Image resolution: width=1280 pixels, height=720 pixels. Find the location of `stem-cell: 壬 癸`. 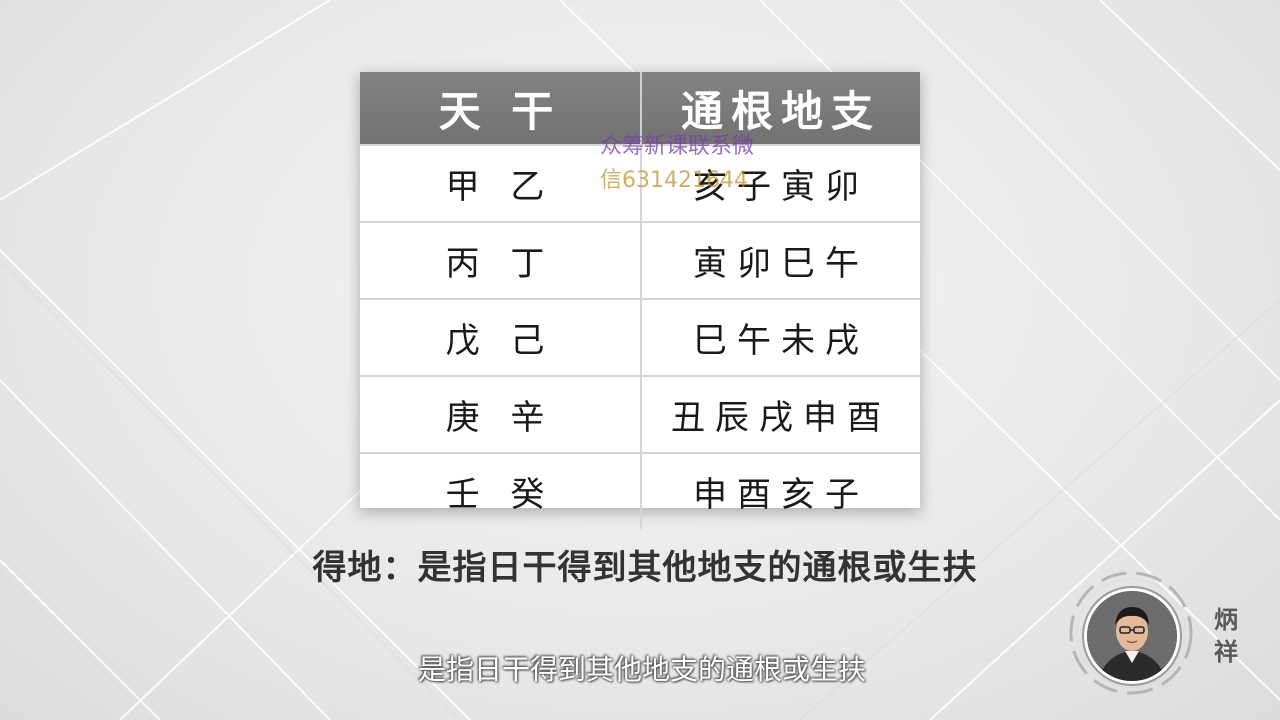

stem-cell: 壬 癸 is located at coordinates (501, 490).